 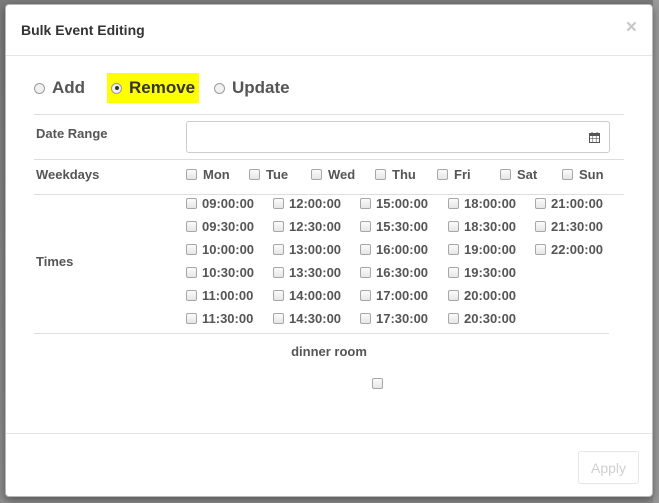 I want to click on time-label: 16:00:00, so click(x=402, y=249).